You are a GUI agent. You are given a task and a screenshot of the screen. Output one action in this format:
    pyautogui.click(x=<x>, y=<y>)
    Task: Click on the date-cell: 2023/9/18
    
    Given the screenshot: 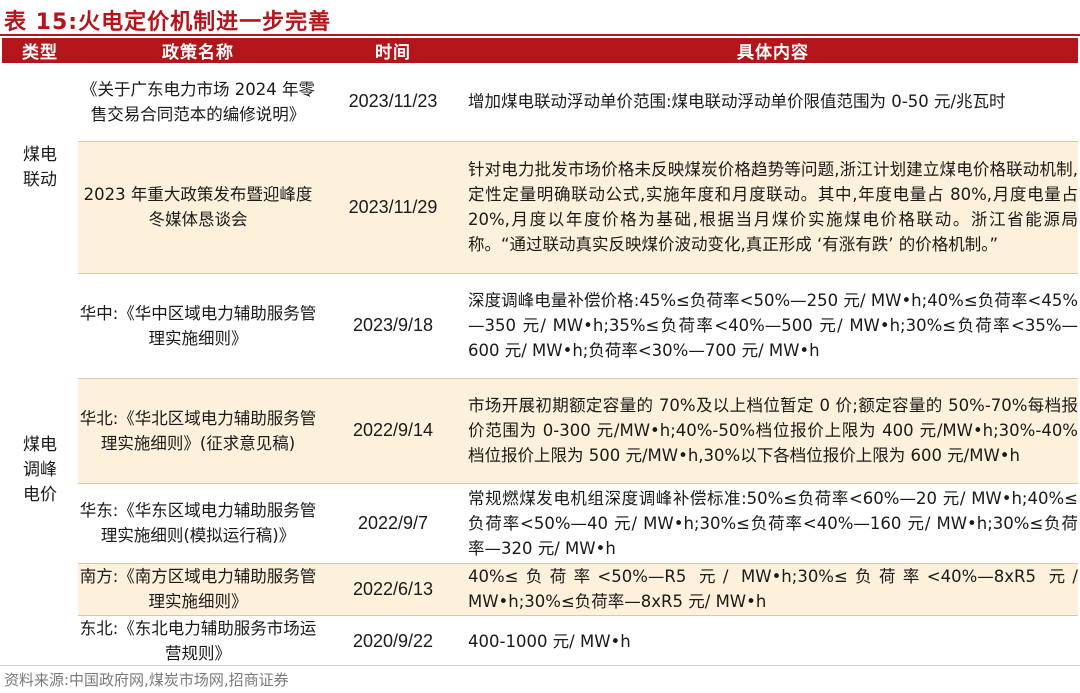 What is the action you would take?
    pyautogui.click(x=393, y=325)
    